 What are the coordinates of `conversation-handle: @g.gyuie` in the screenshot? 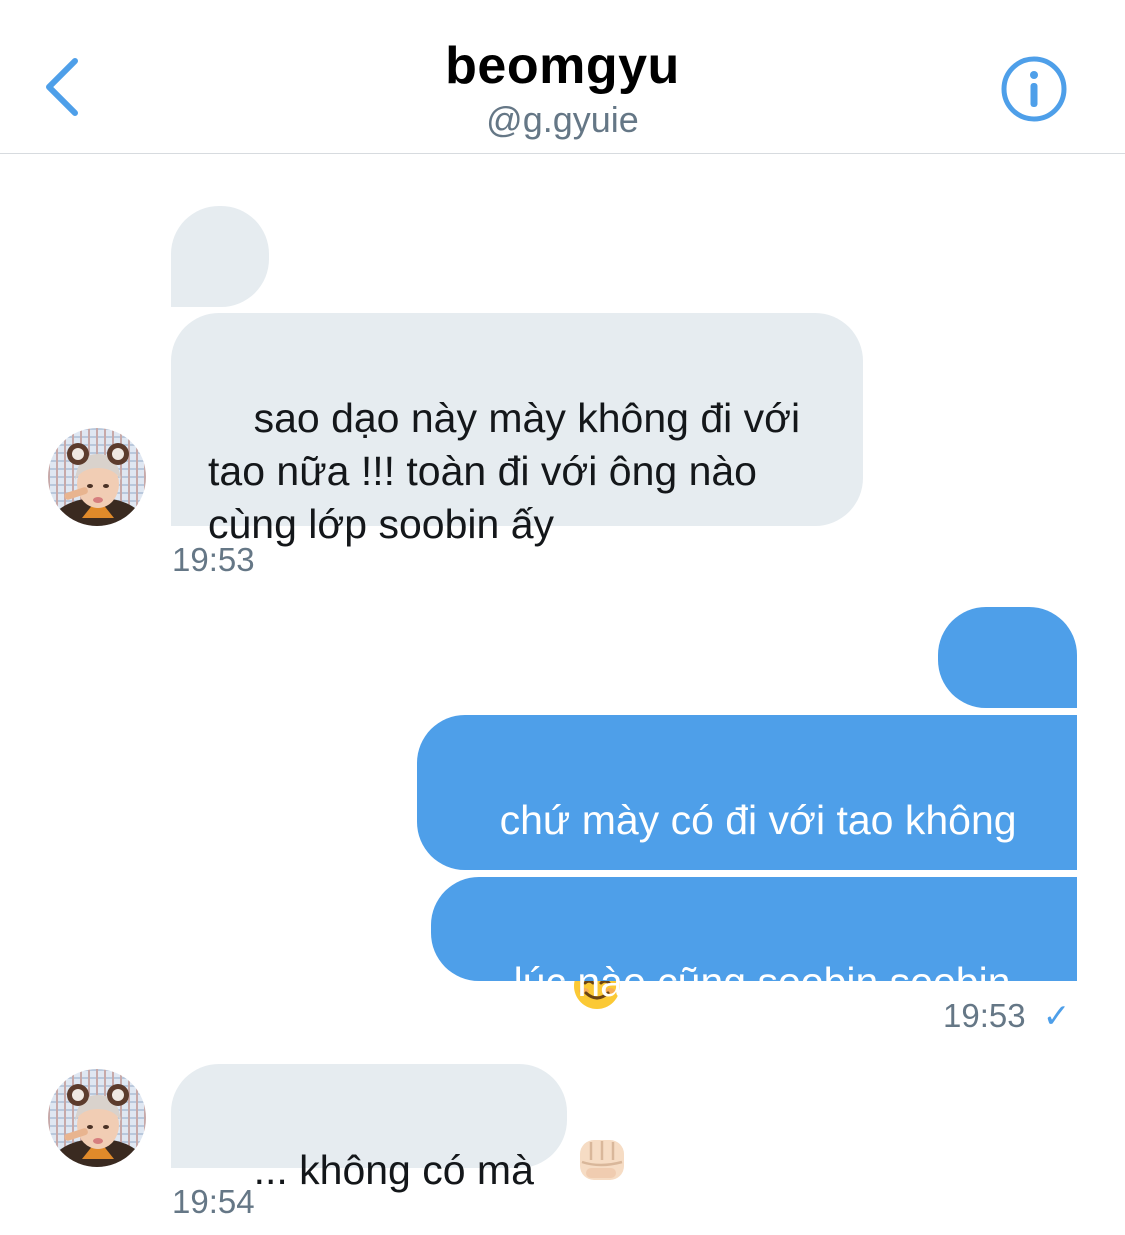 It's located at (562, 119).